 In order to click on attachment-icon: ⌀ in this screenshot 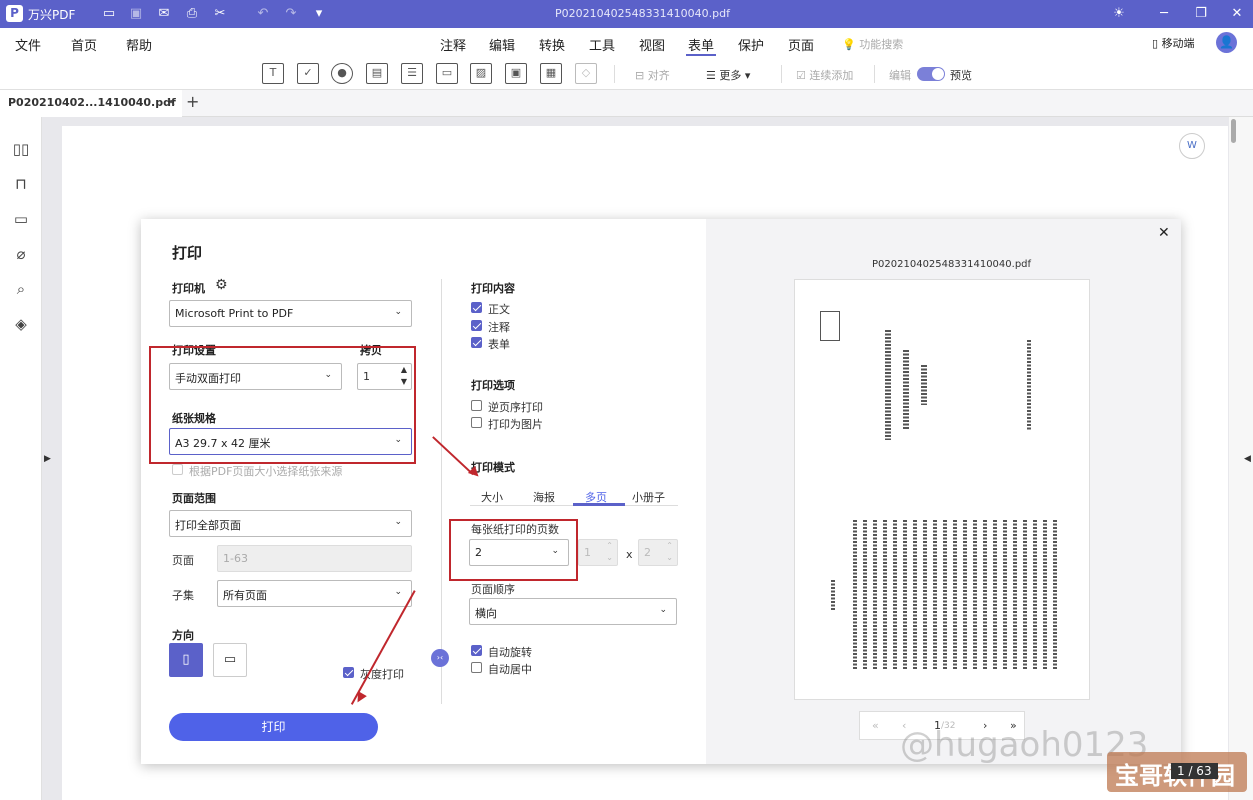, I will do `click(21, 254)`.